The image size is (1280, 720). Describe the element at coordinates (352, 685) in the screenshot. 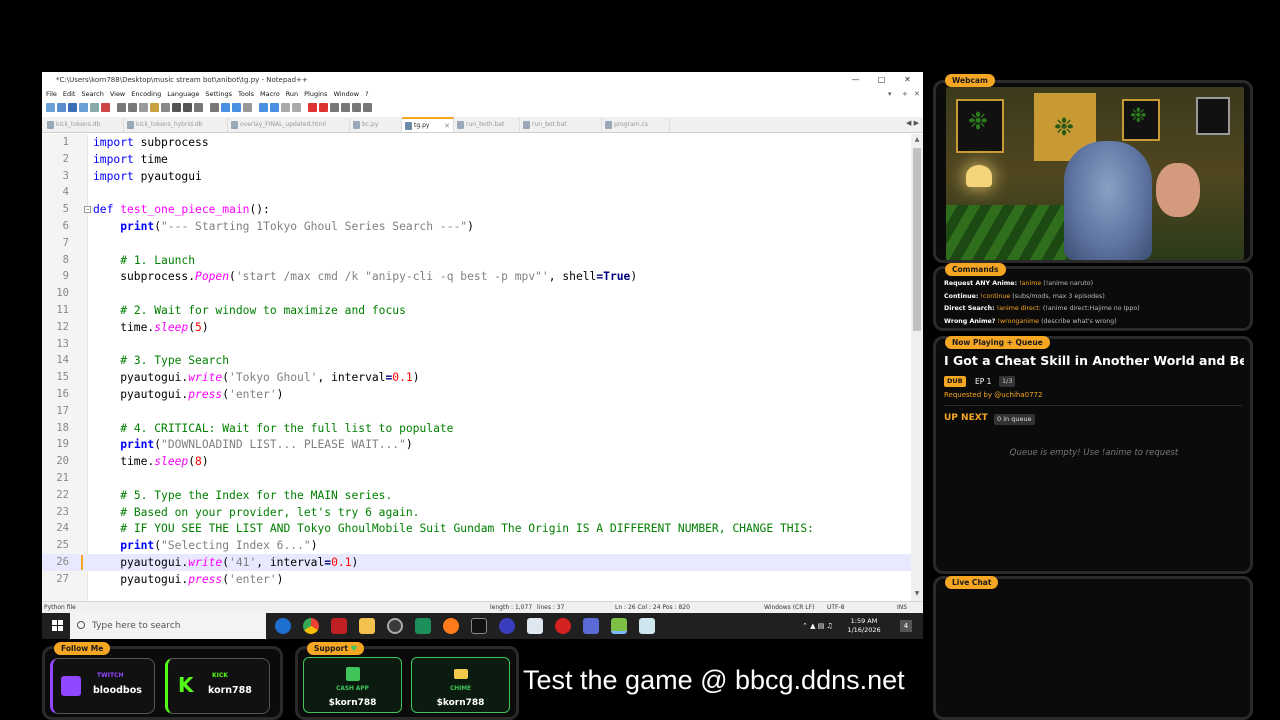

I see `cashapp-box: CASH APP $korn788` at that location.